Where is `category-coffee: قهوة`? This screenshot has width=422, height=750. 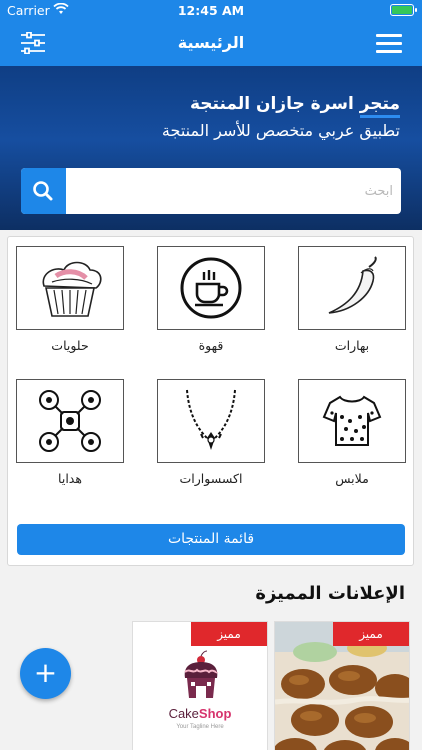 category-coffee: قهوة is located at coordinates (211, 299).